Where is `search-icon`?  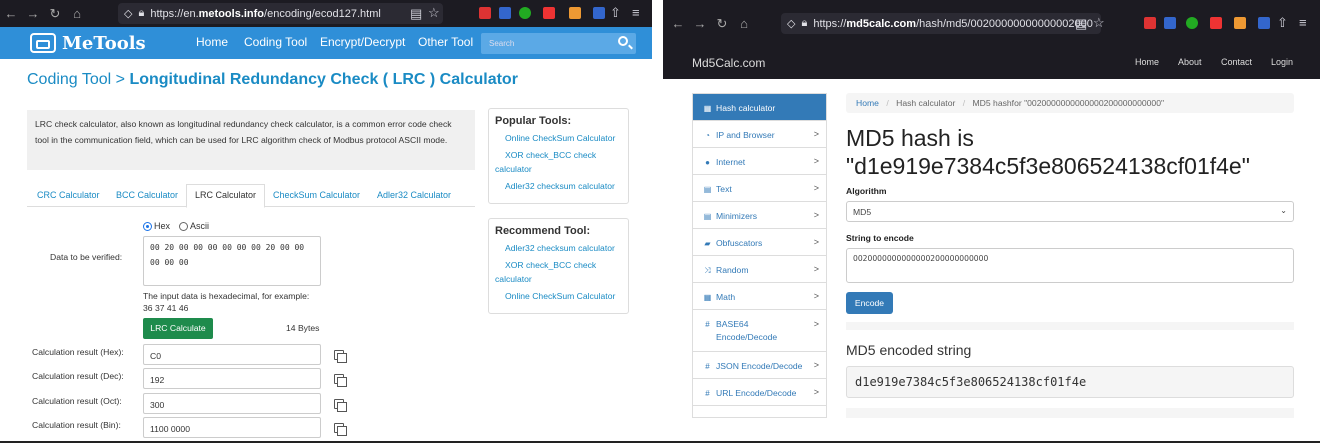
search-icon is located at coordinates (623, 41).